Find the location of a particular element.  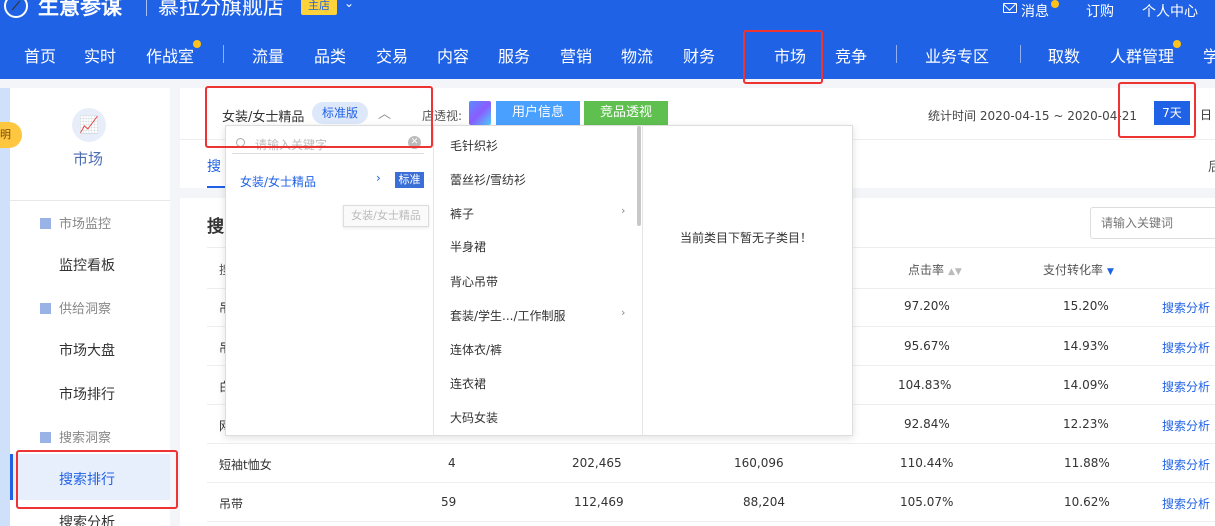

sidebar-item-monitor-board: 监控看板 is located at coordinates (87, 265).